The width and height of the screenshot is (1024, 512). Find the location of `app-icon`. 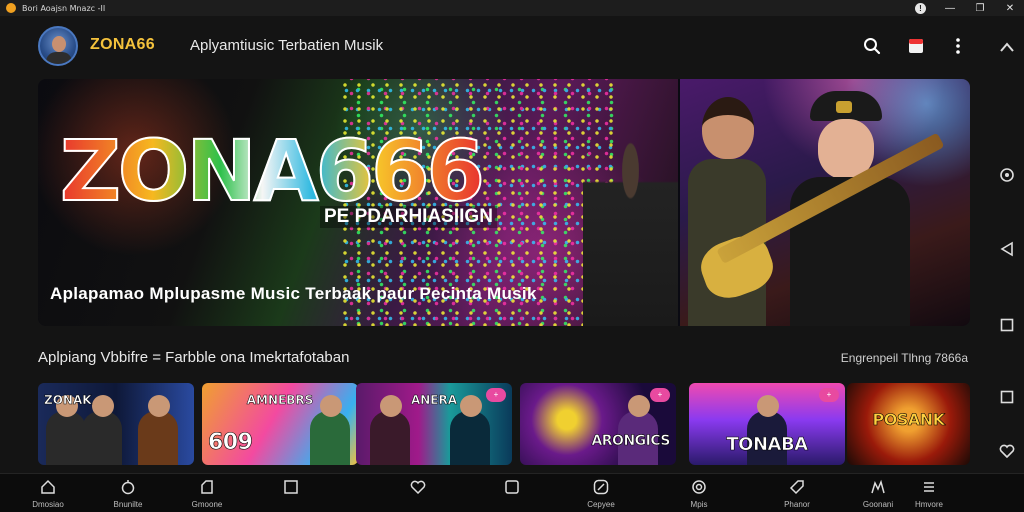

app-icon is located at coordinates (11, 8).